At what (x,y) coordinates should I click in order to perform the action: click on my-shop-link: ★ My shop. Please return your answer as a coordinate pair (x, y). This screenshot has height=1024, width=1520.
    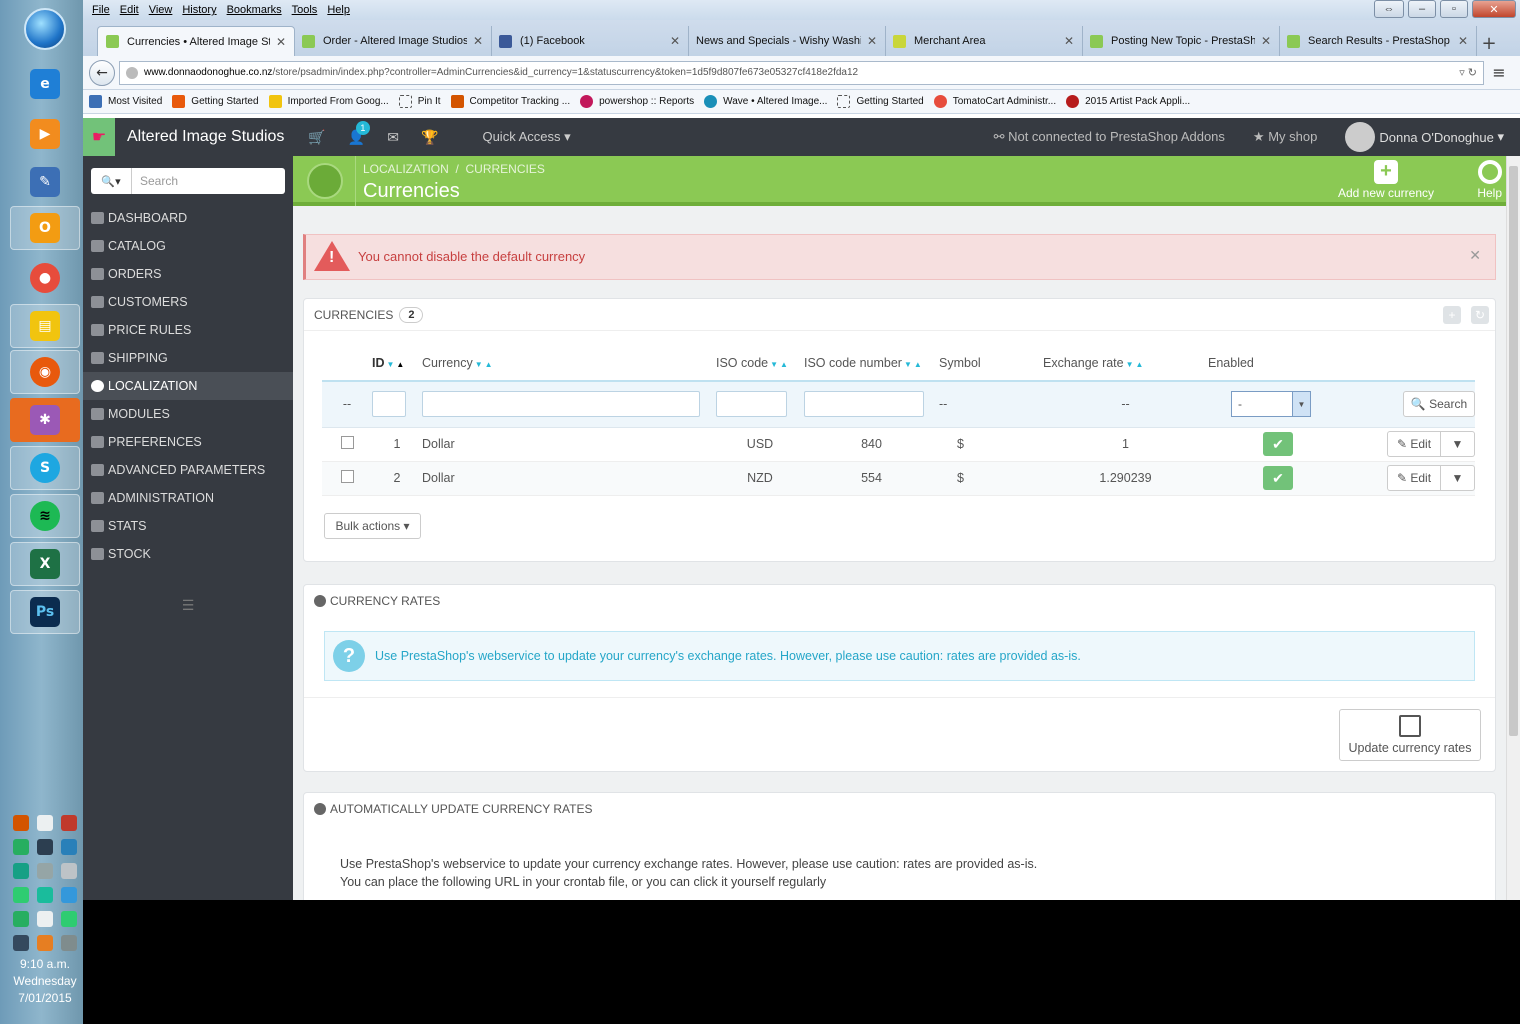
    Looking at the image, I should click on (1285, 137).